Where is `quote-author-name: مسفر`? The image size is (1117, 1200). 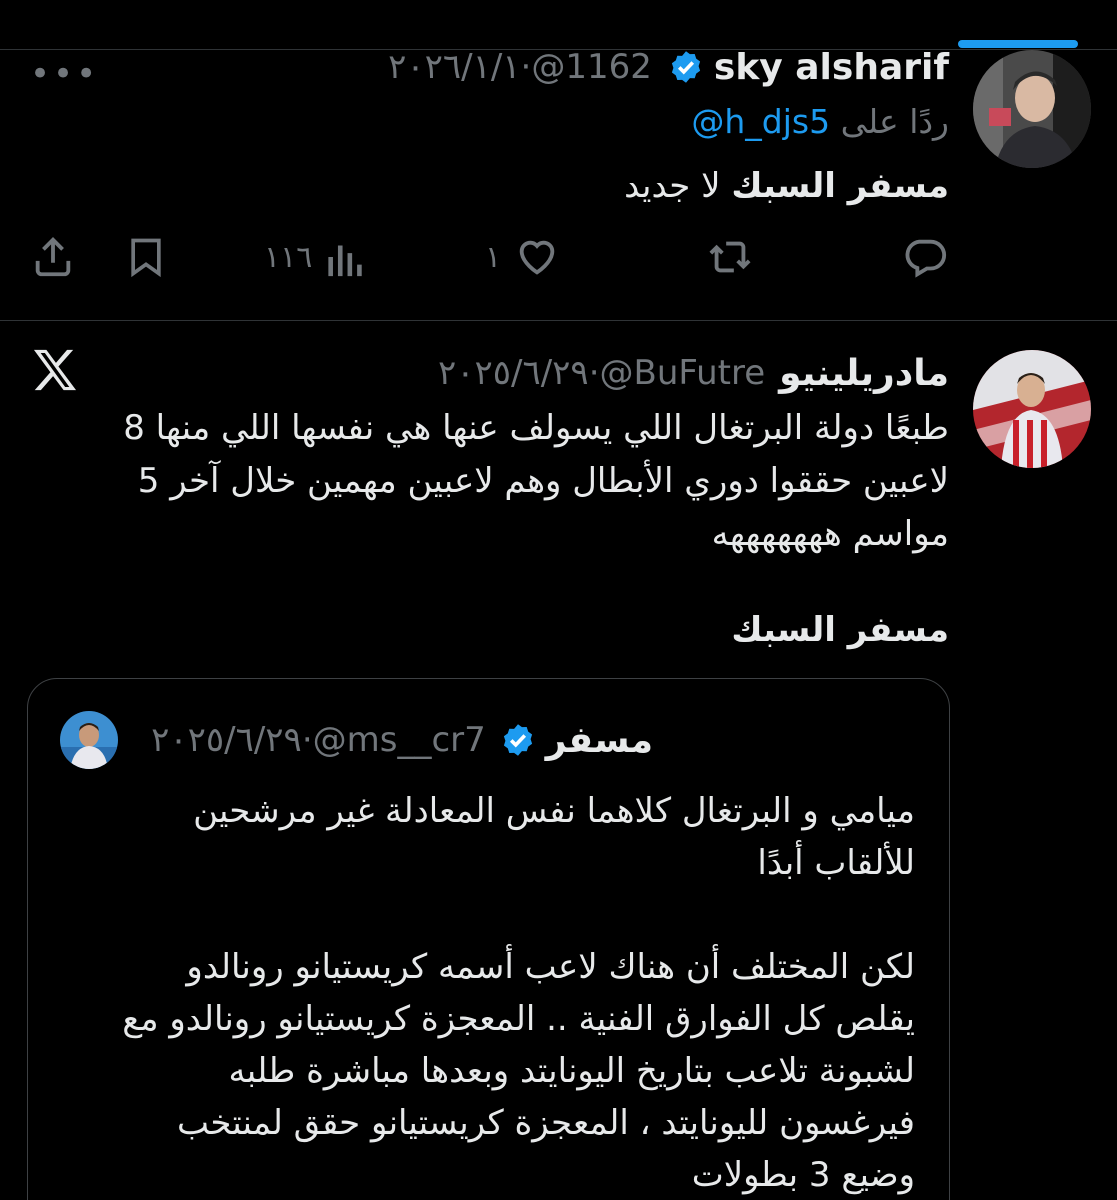 quote-author-name: مسفر is located at coordinates (599, 740).